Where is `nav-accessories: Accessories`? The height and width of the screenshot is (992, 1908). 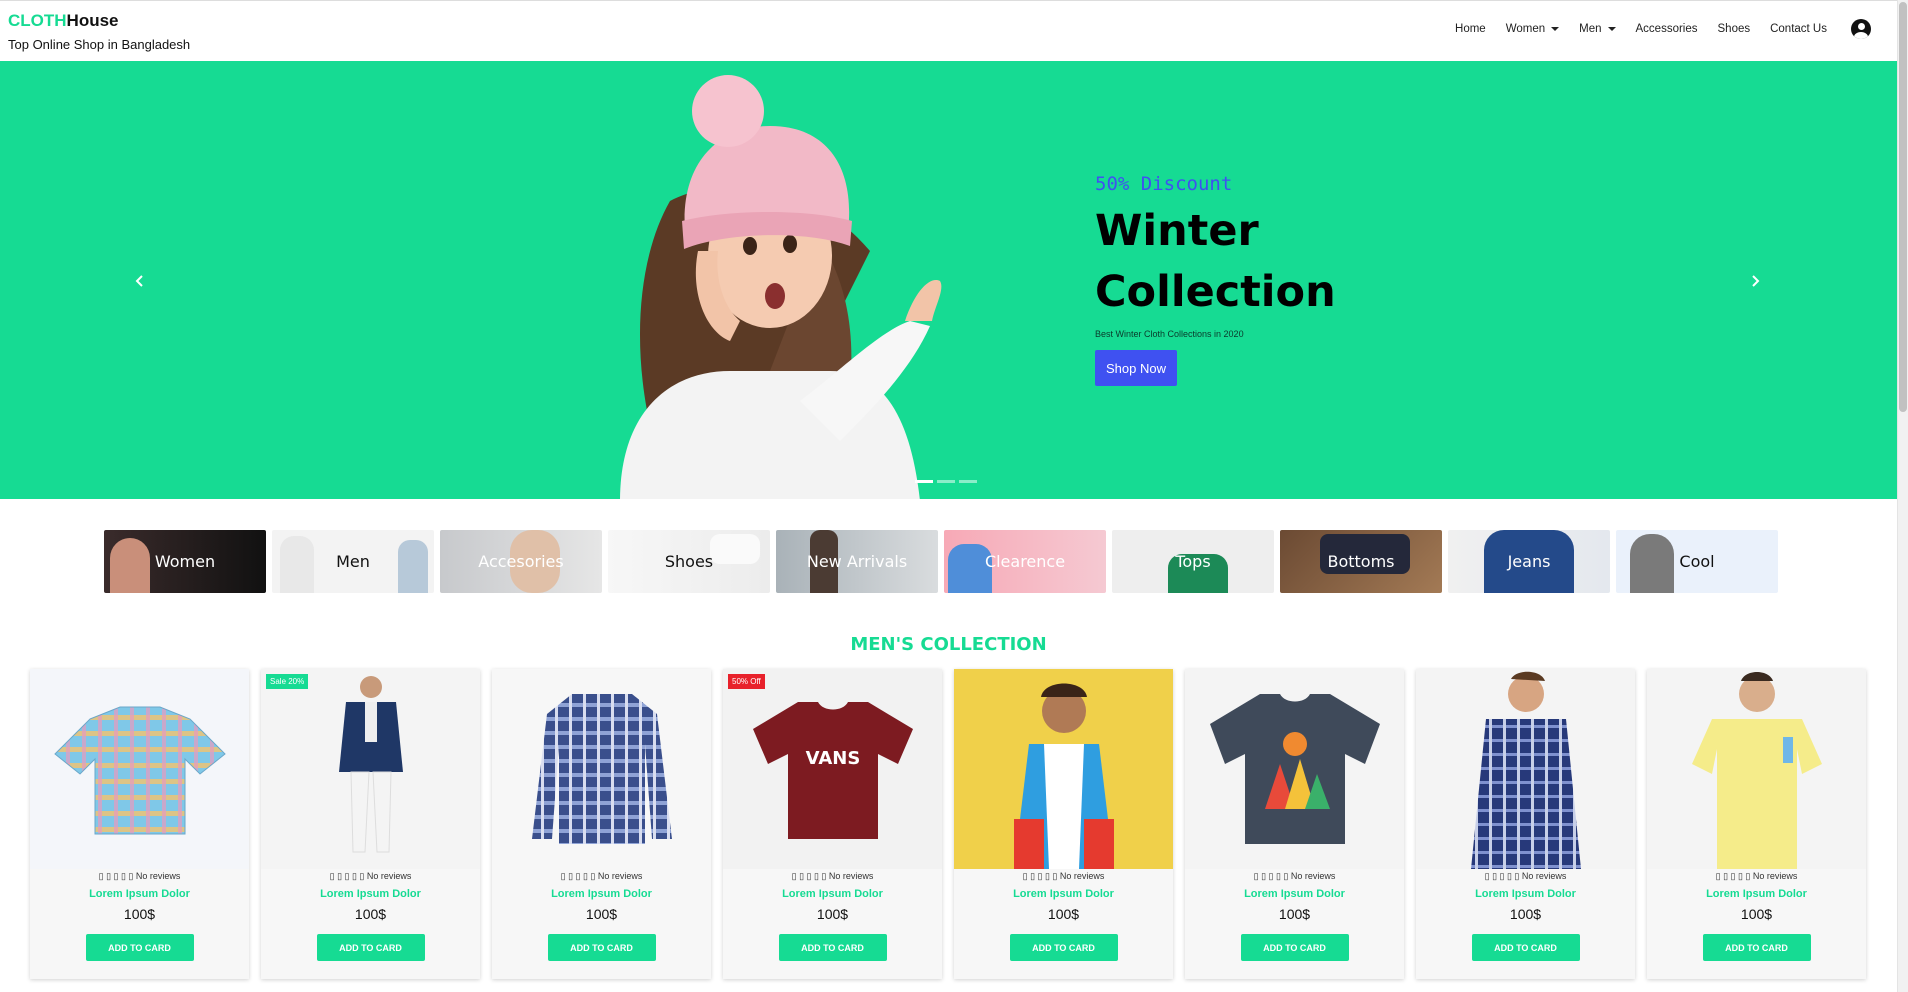
nav-accessories: Accessories is located at coordinates (1667, 29).